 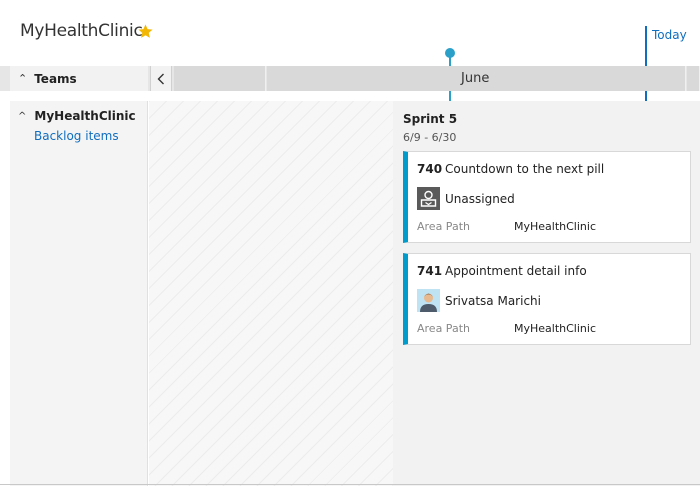 I want to click on assignee-name: Unassigned, so click(x=480, y=199).